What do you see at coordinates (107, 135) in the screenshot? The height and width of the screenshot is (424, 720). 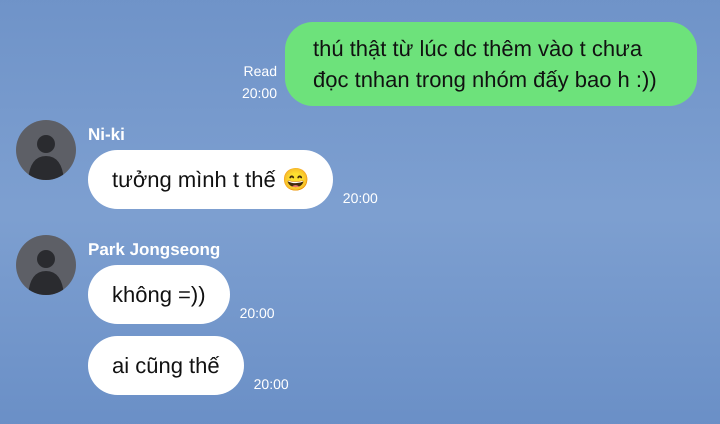 I see `sender-name: Ni-ki` at bounding box center [107, 135].